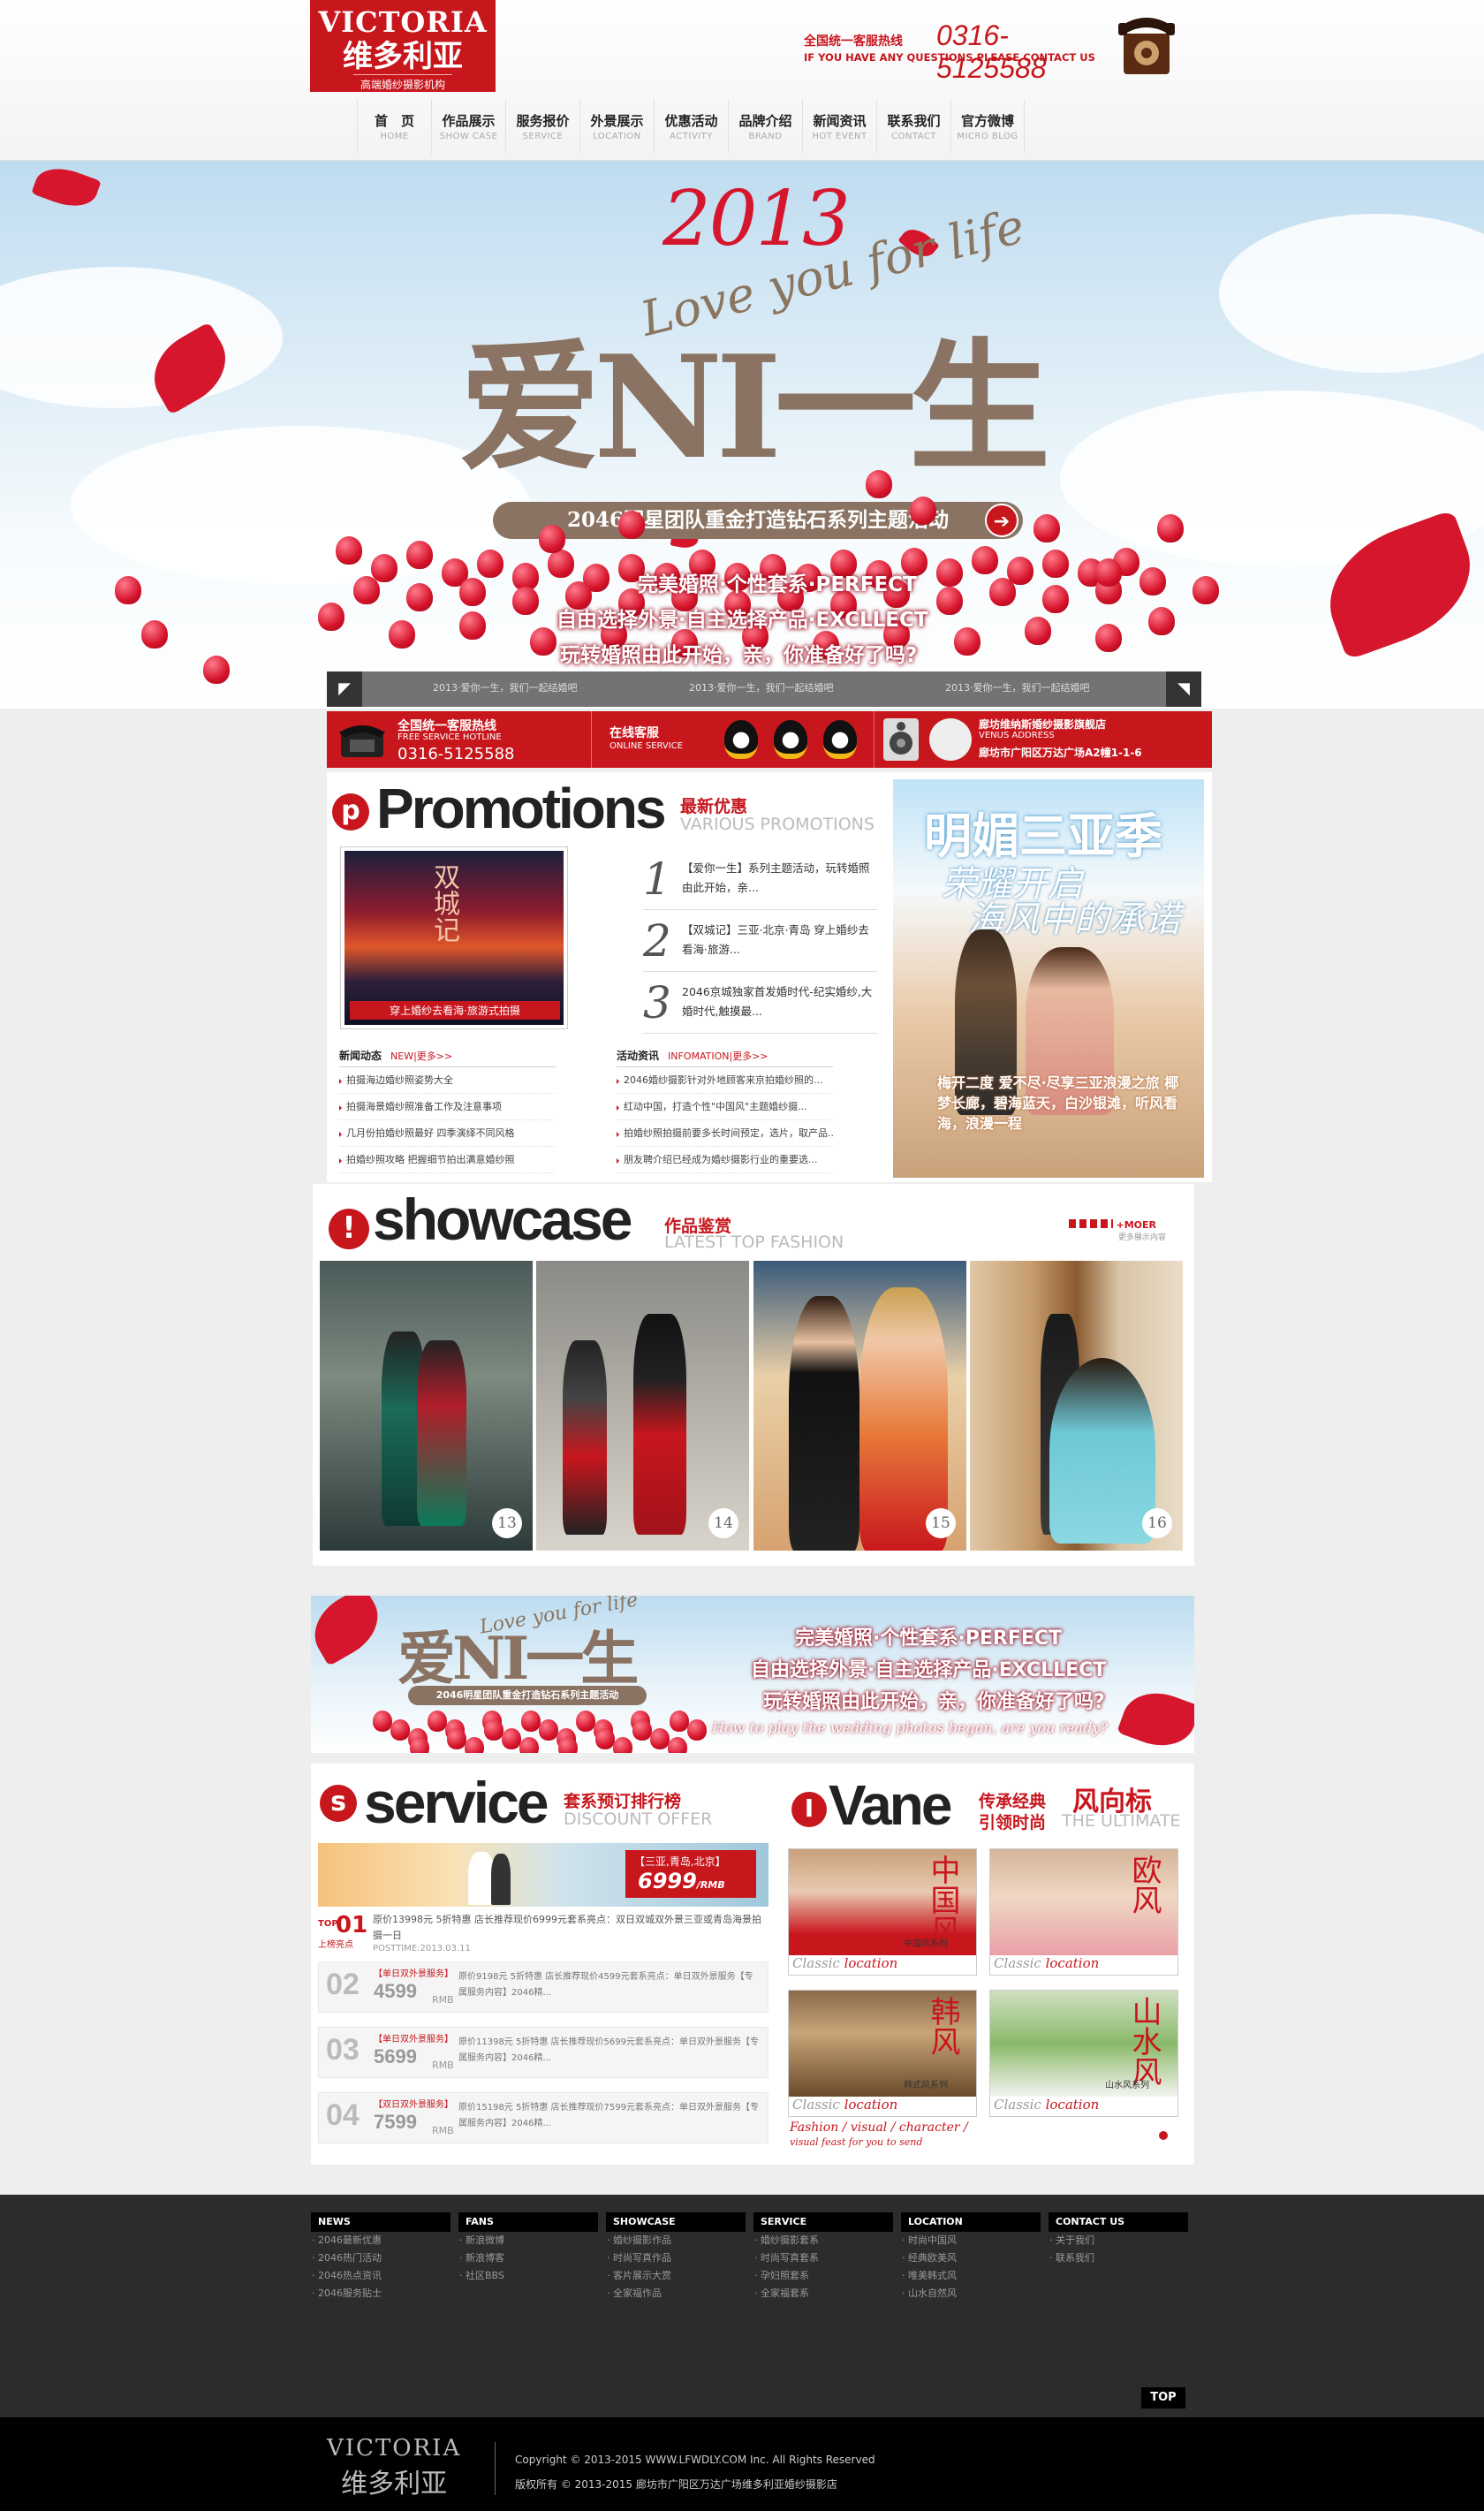 This screenshot has width=1484, height=2511. Describe the element at coordinates (871, 2105) in the screenshot. I see `caption-location: location` at that location.